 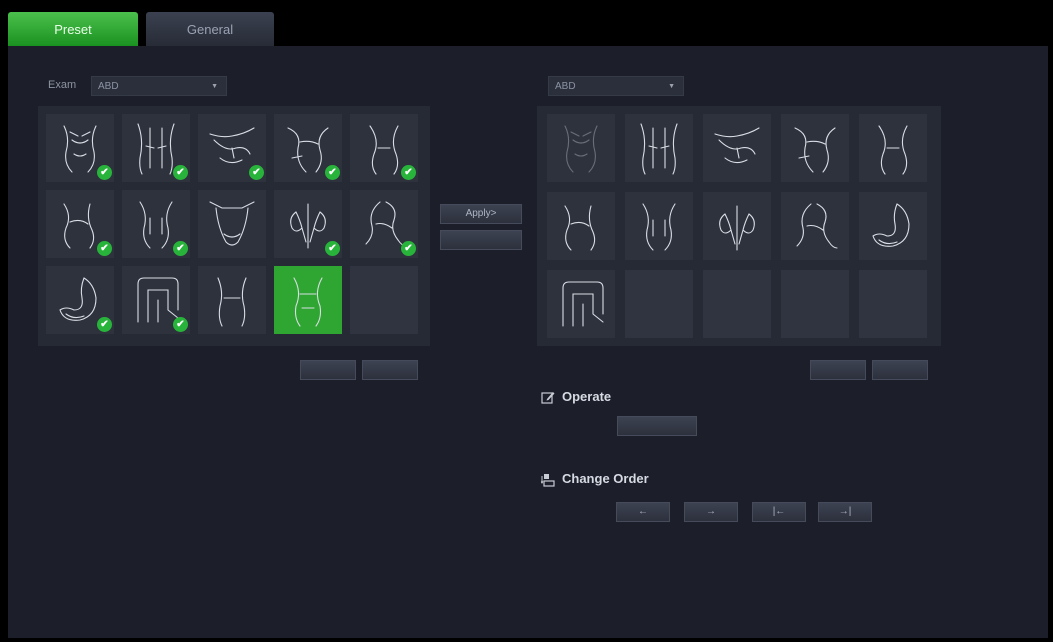 I want to click on exam-preset-liver-gallbladder: ✔, so click(x=232, y=148).